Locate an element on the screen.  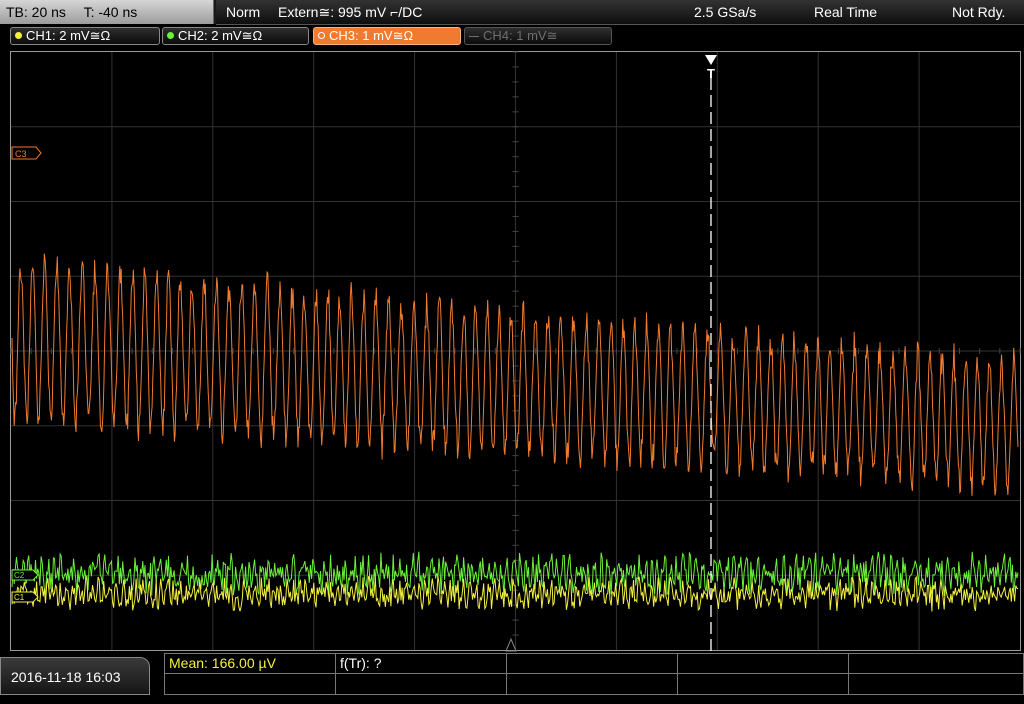
trigger-arrow-icon is located at coordinates (711, 60).